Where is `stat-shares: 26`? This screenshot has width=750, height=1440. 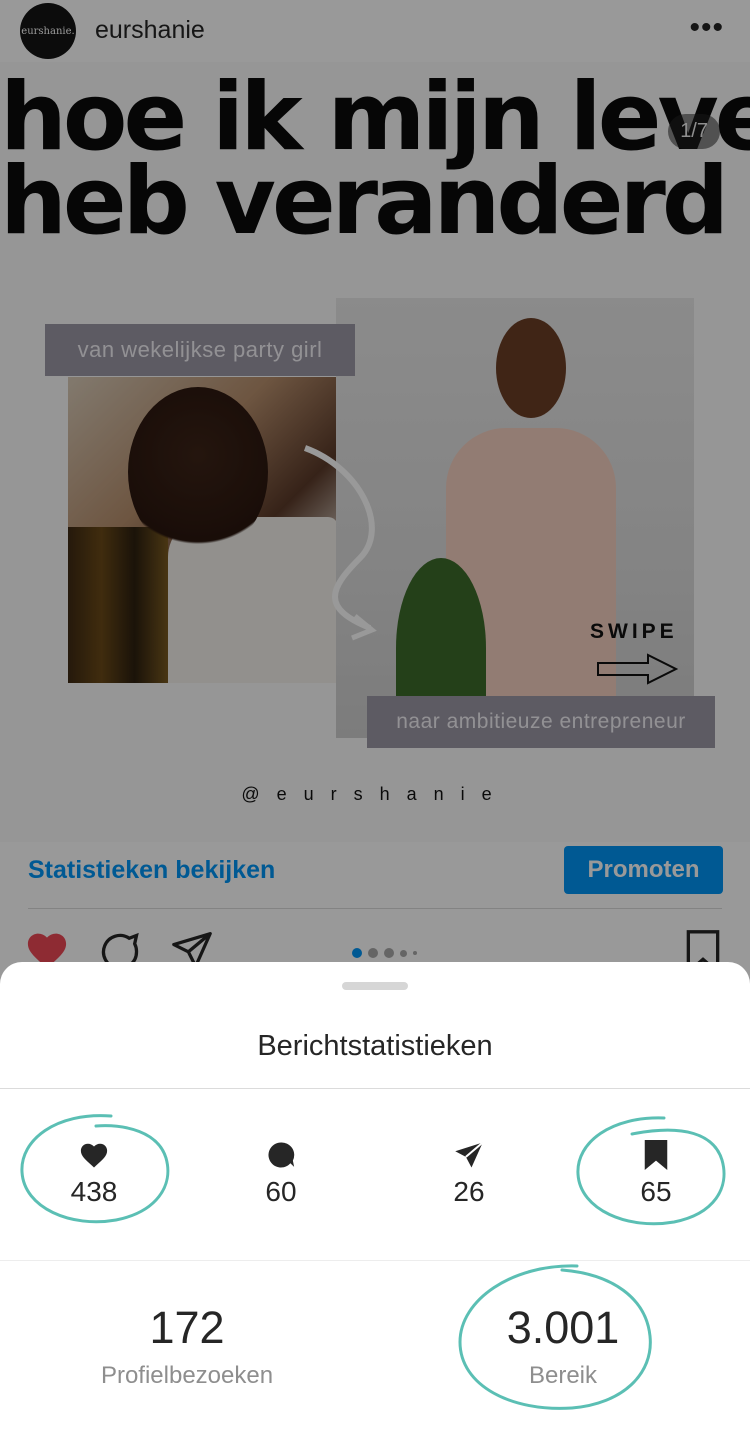
stat-shares: 26 is located at coordinates (469, 1174).